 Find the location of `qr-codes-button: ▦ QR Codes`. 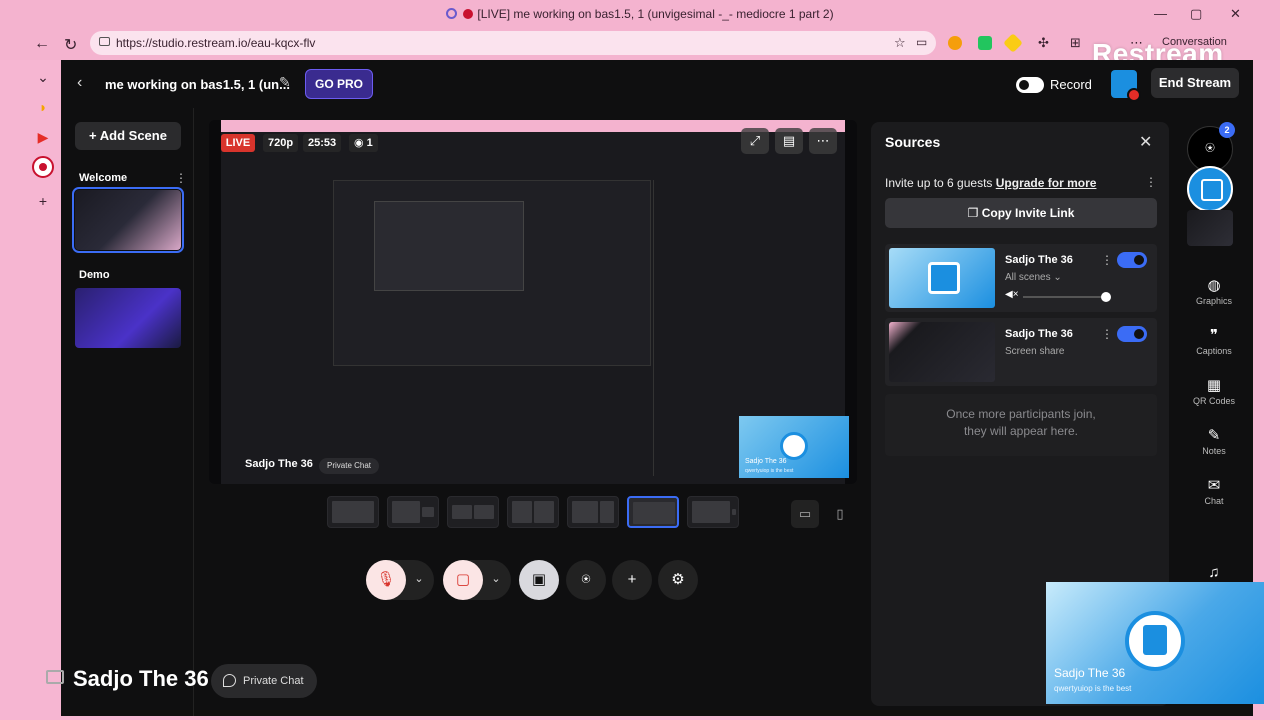

qr-codes-button: ▦ QR Codes is located at coordinates (1214, 391).